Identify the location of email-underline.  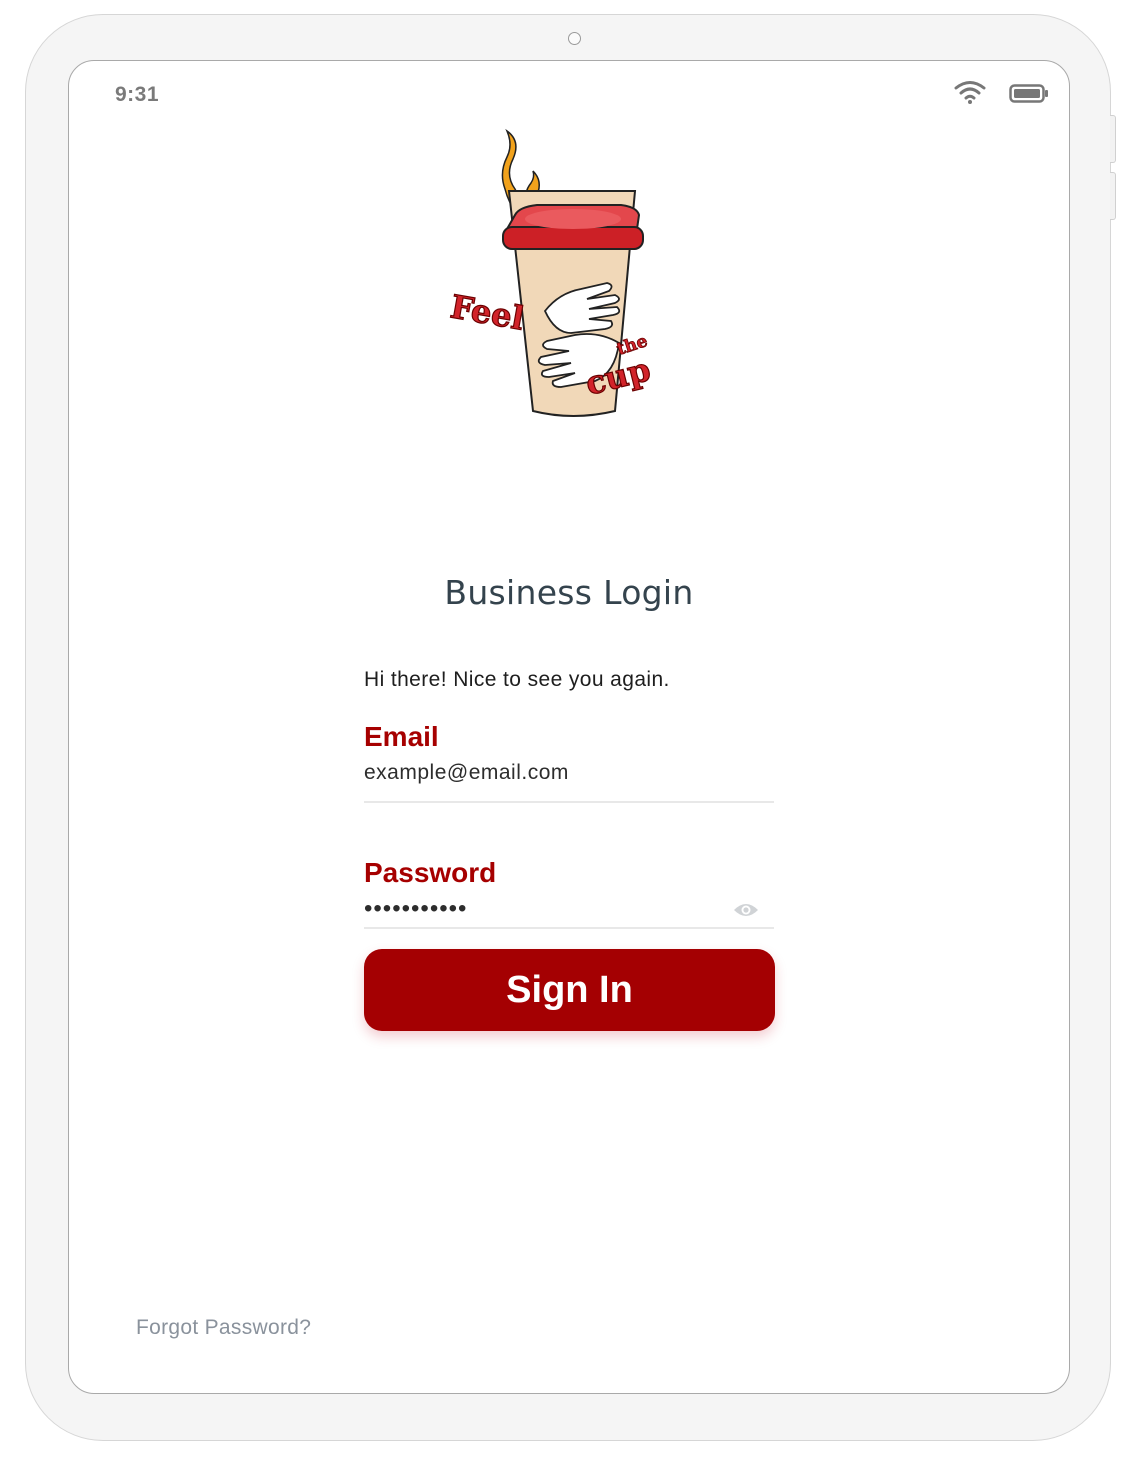
(569, 802).